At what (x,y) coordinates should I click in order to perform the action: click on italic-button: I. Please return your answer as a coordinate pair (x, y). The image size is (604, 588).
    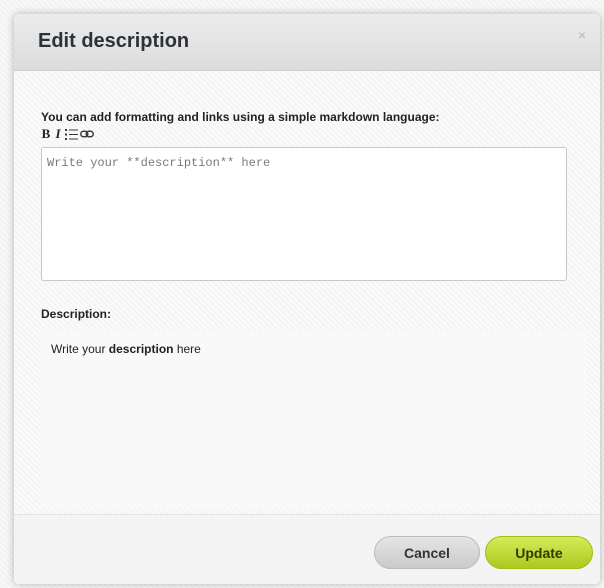
    Looking at the image, I should click on (58, 134).